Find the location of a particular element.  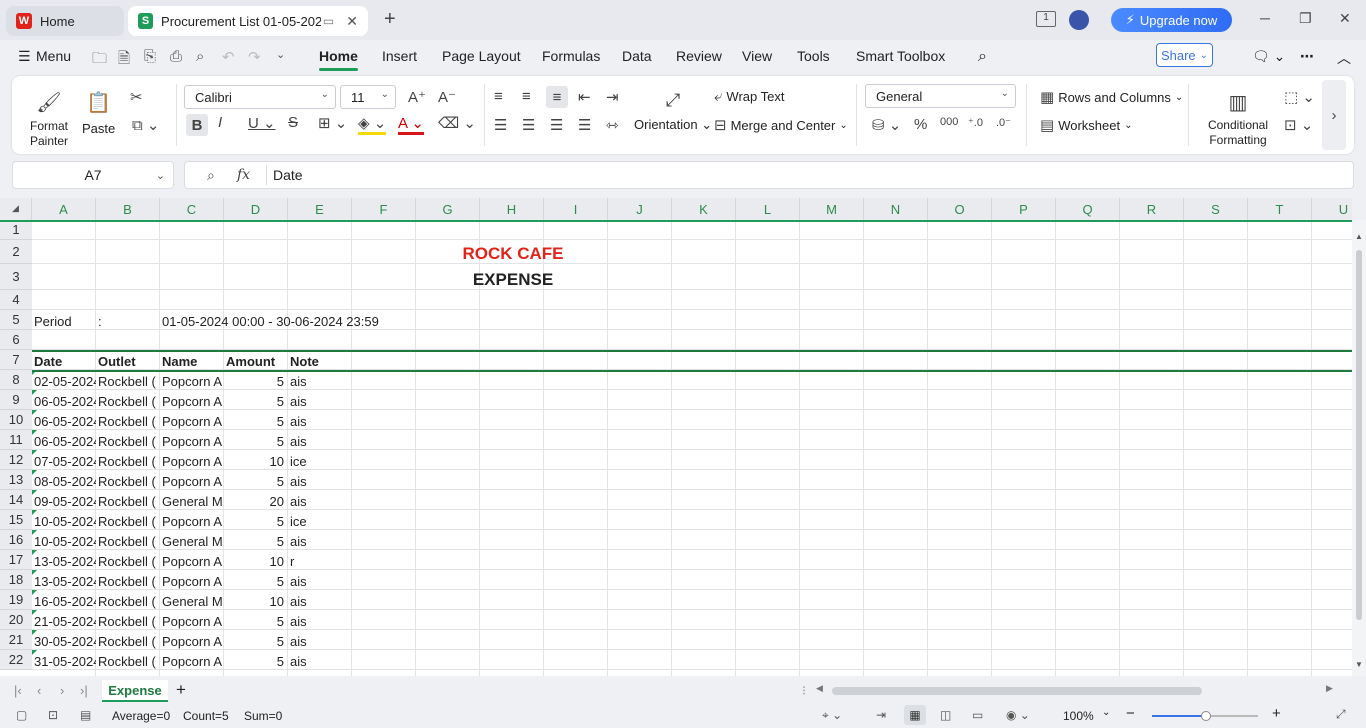

orientation-button: ⤢ Orientation ⌄ is located at coordinates (673, 111).